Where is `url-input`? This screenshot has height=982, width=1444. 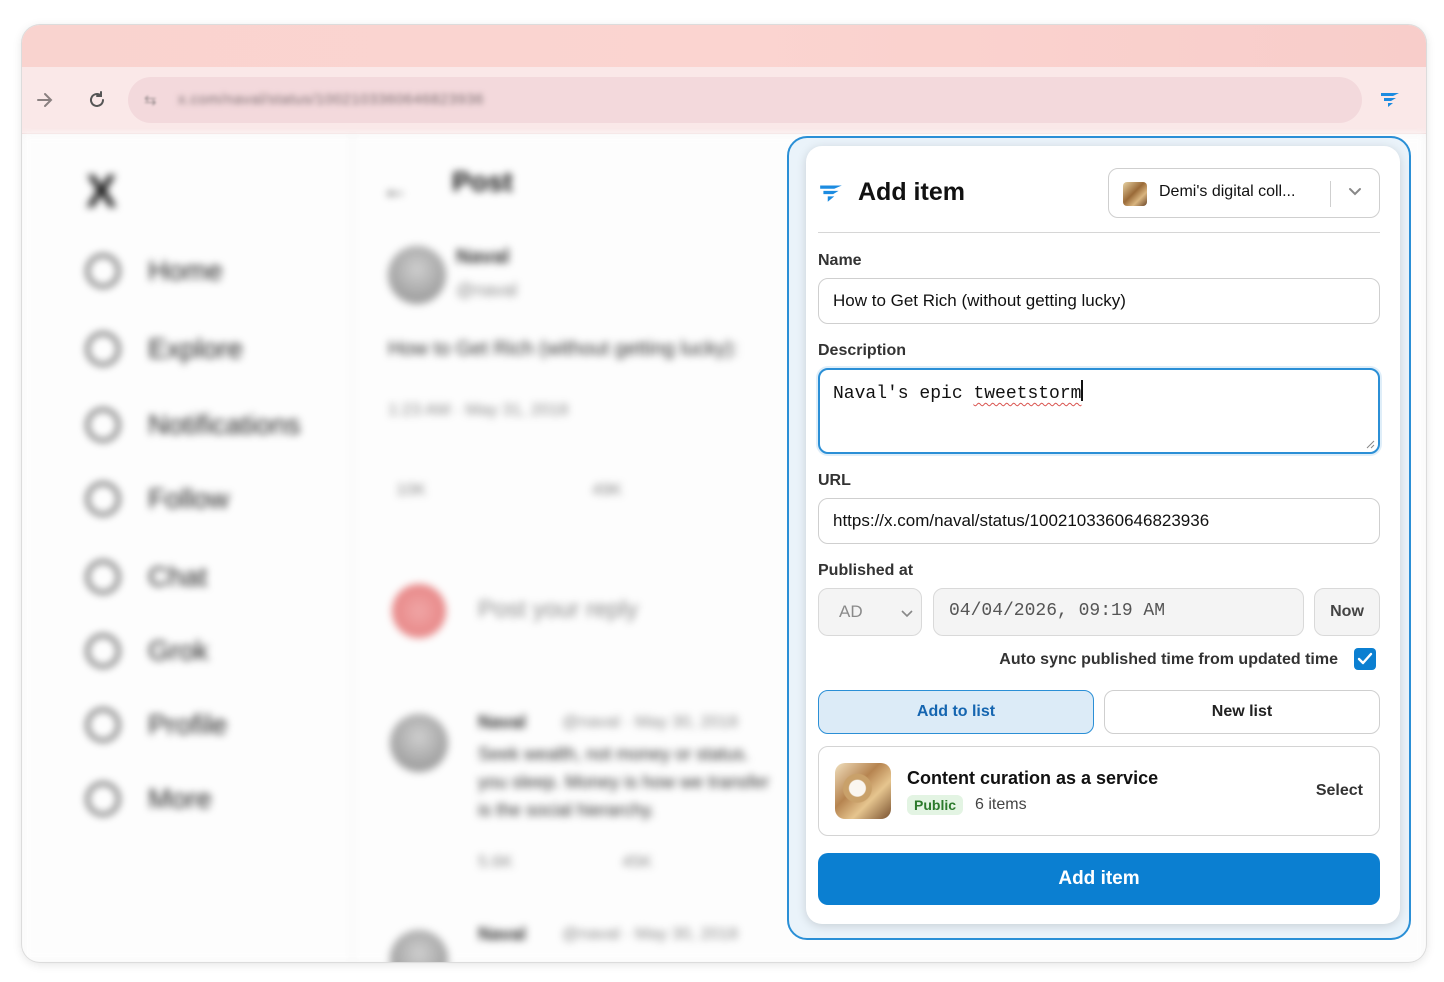
url-input is located at coordinates (1099, 521).